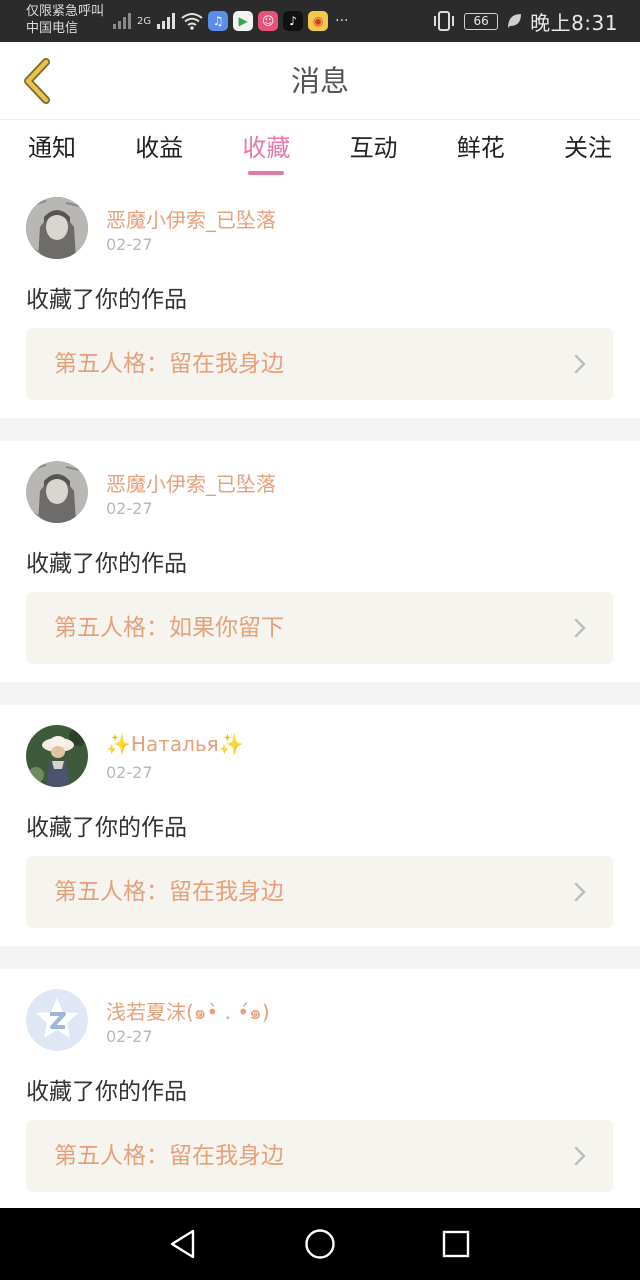 Image resolution: width=640 pixels, height=1280 pixels. I want to click on nav-back-button, so click(183, 1244).